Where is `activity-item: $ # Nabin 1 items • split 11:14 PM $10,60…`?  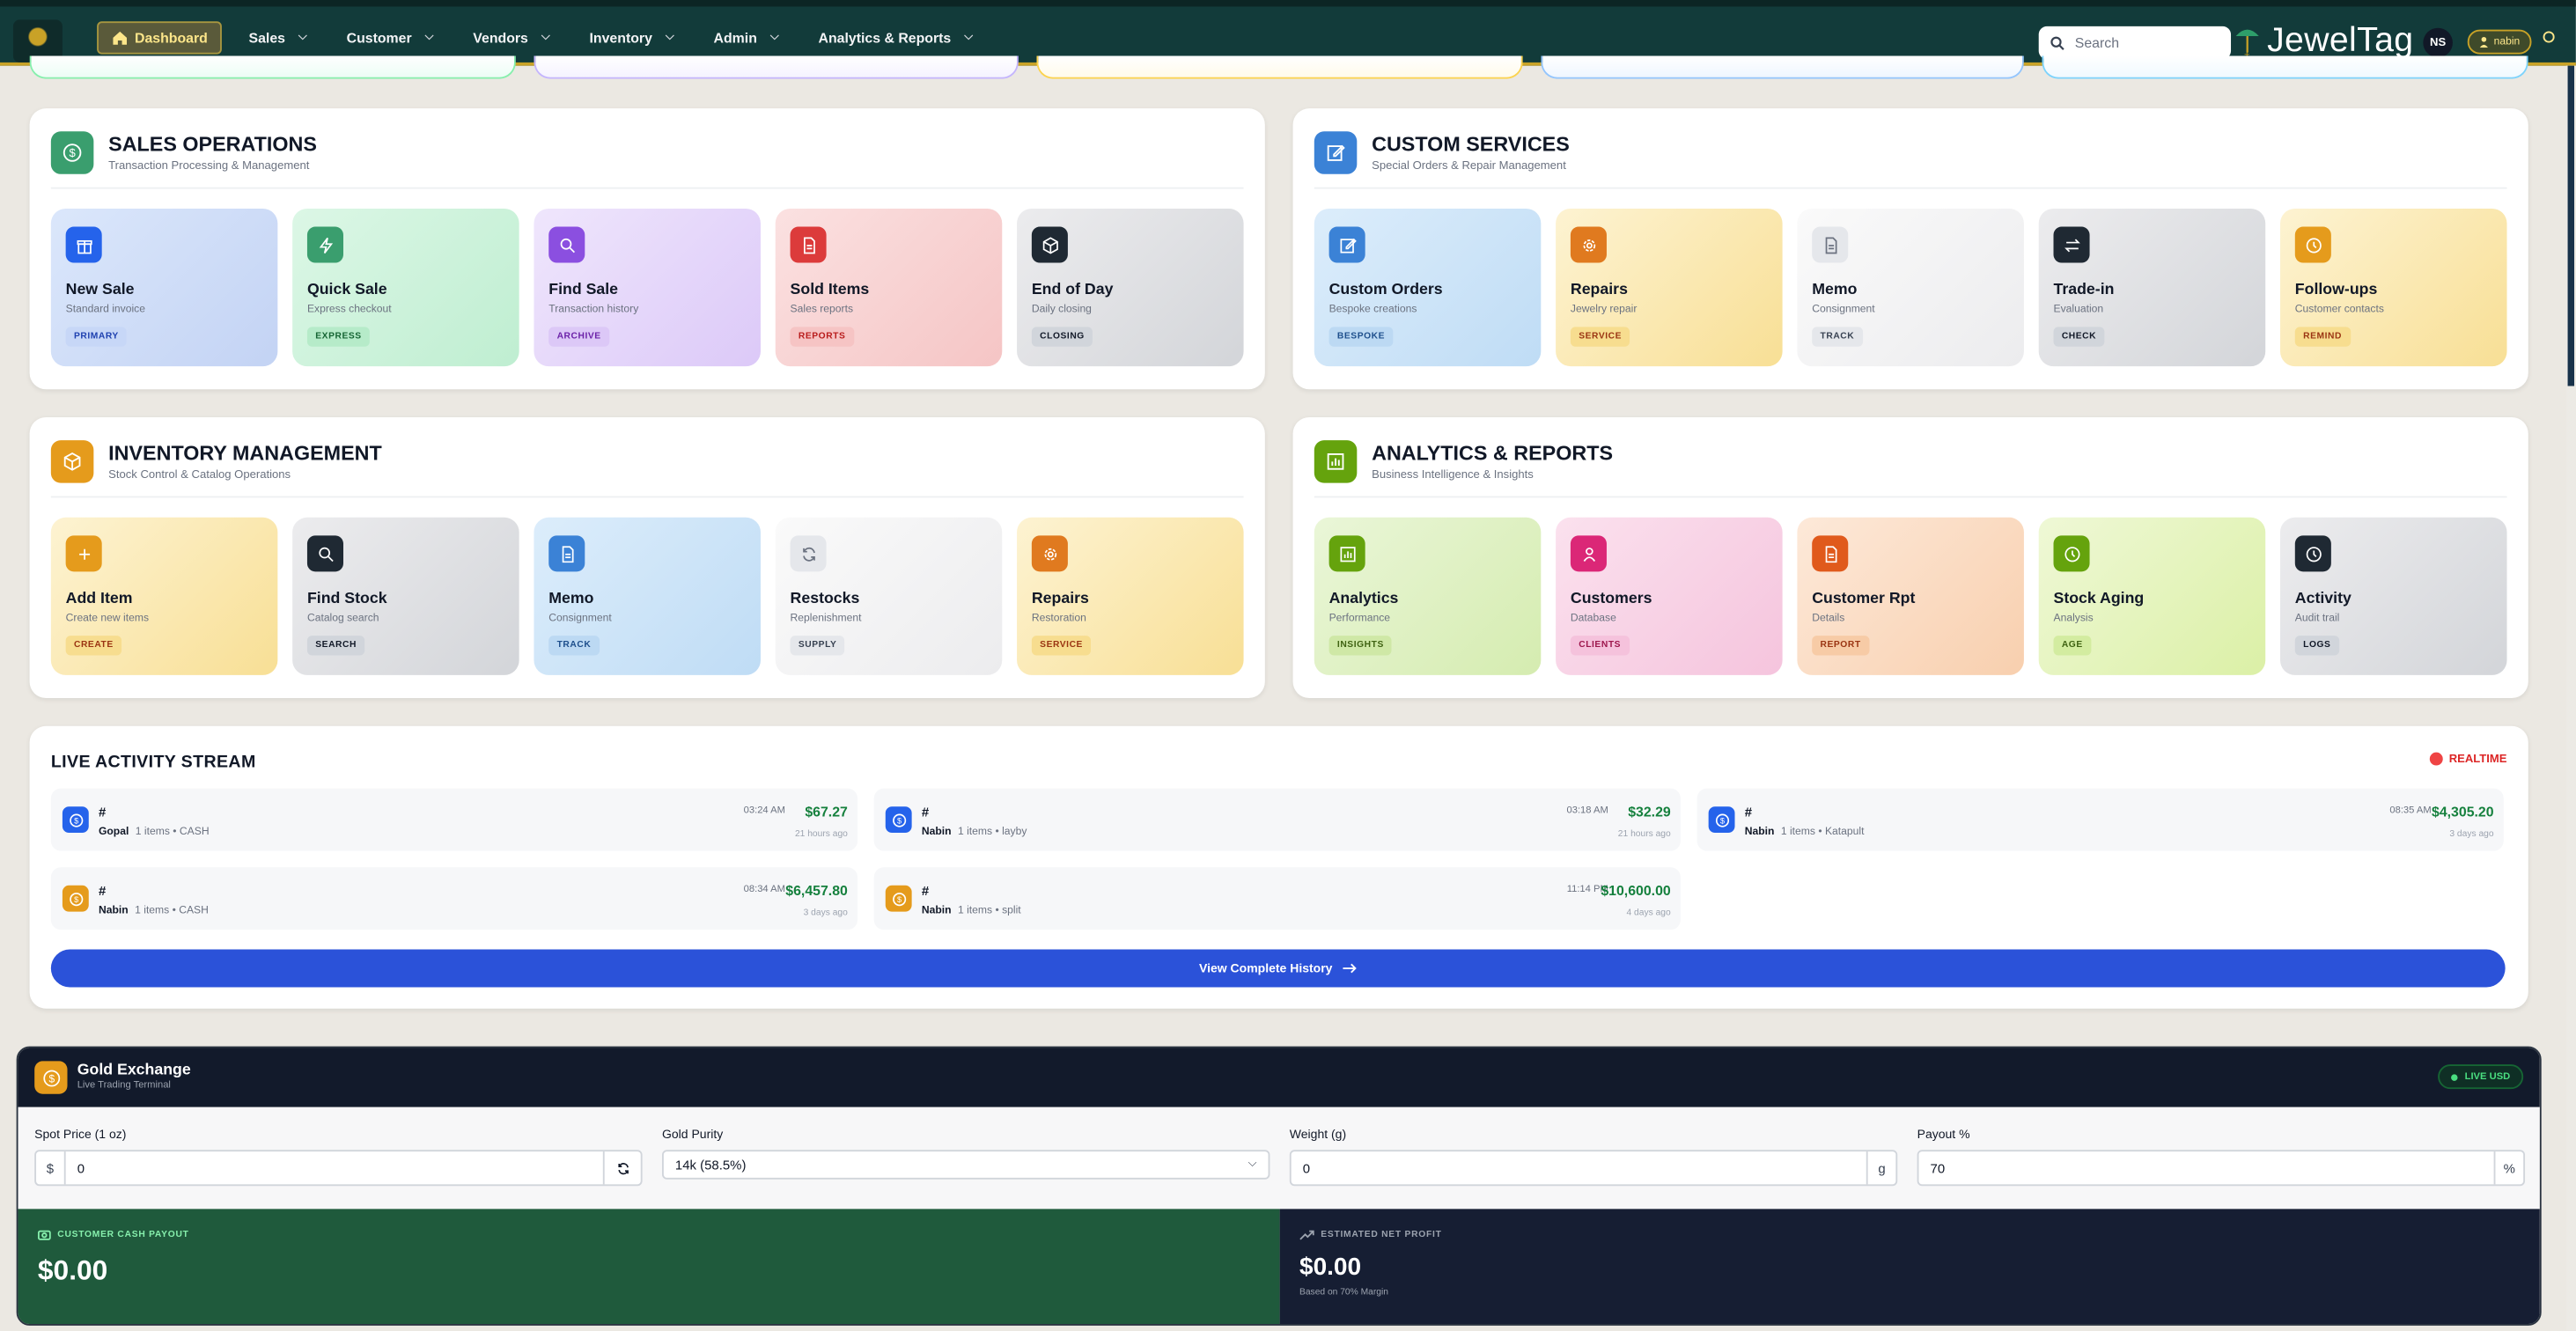
activity-item: $ # Nabin 1 items • split 11:14 PM $10,60… is located at coordinates (1277, 898).